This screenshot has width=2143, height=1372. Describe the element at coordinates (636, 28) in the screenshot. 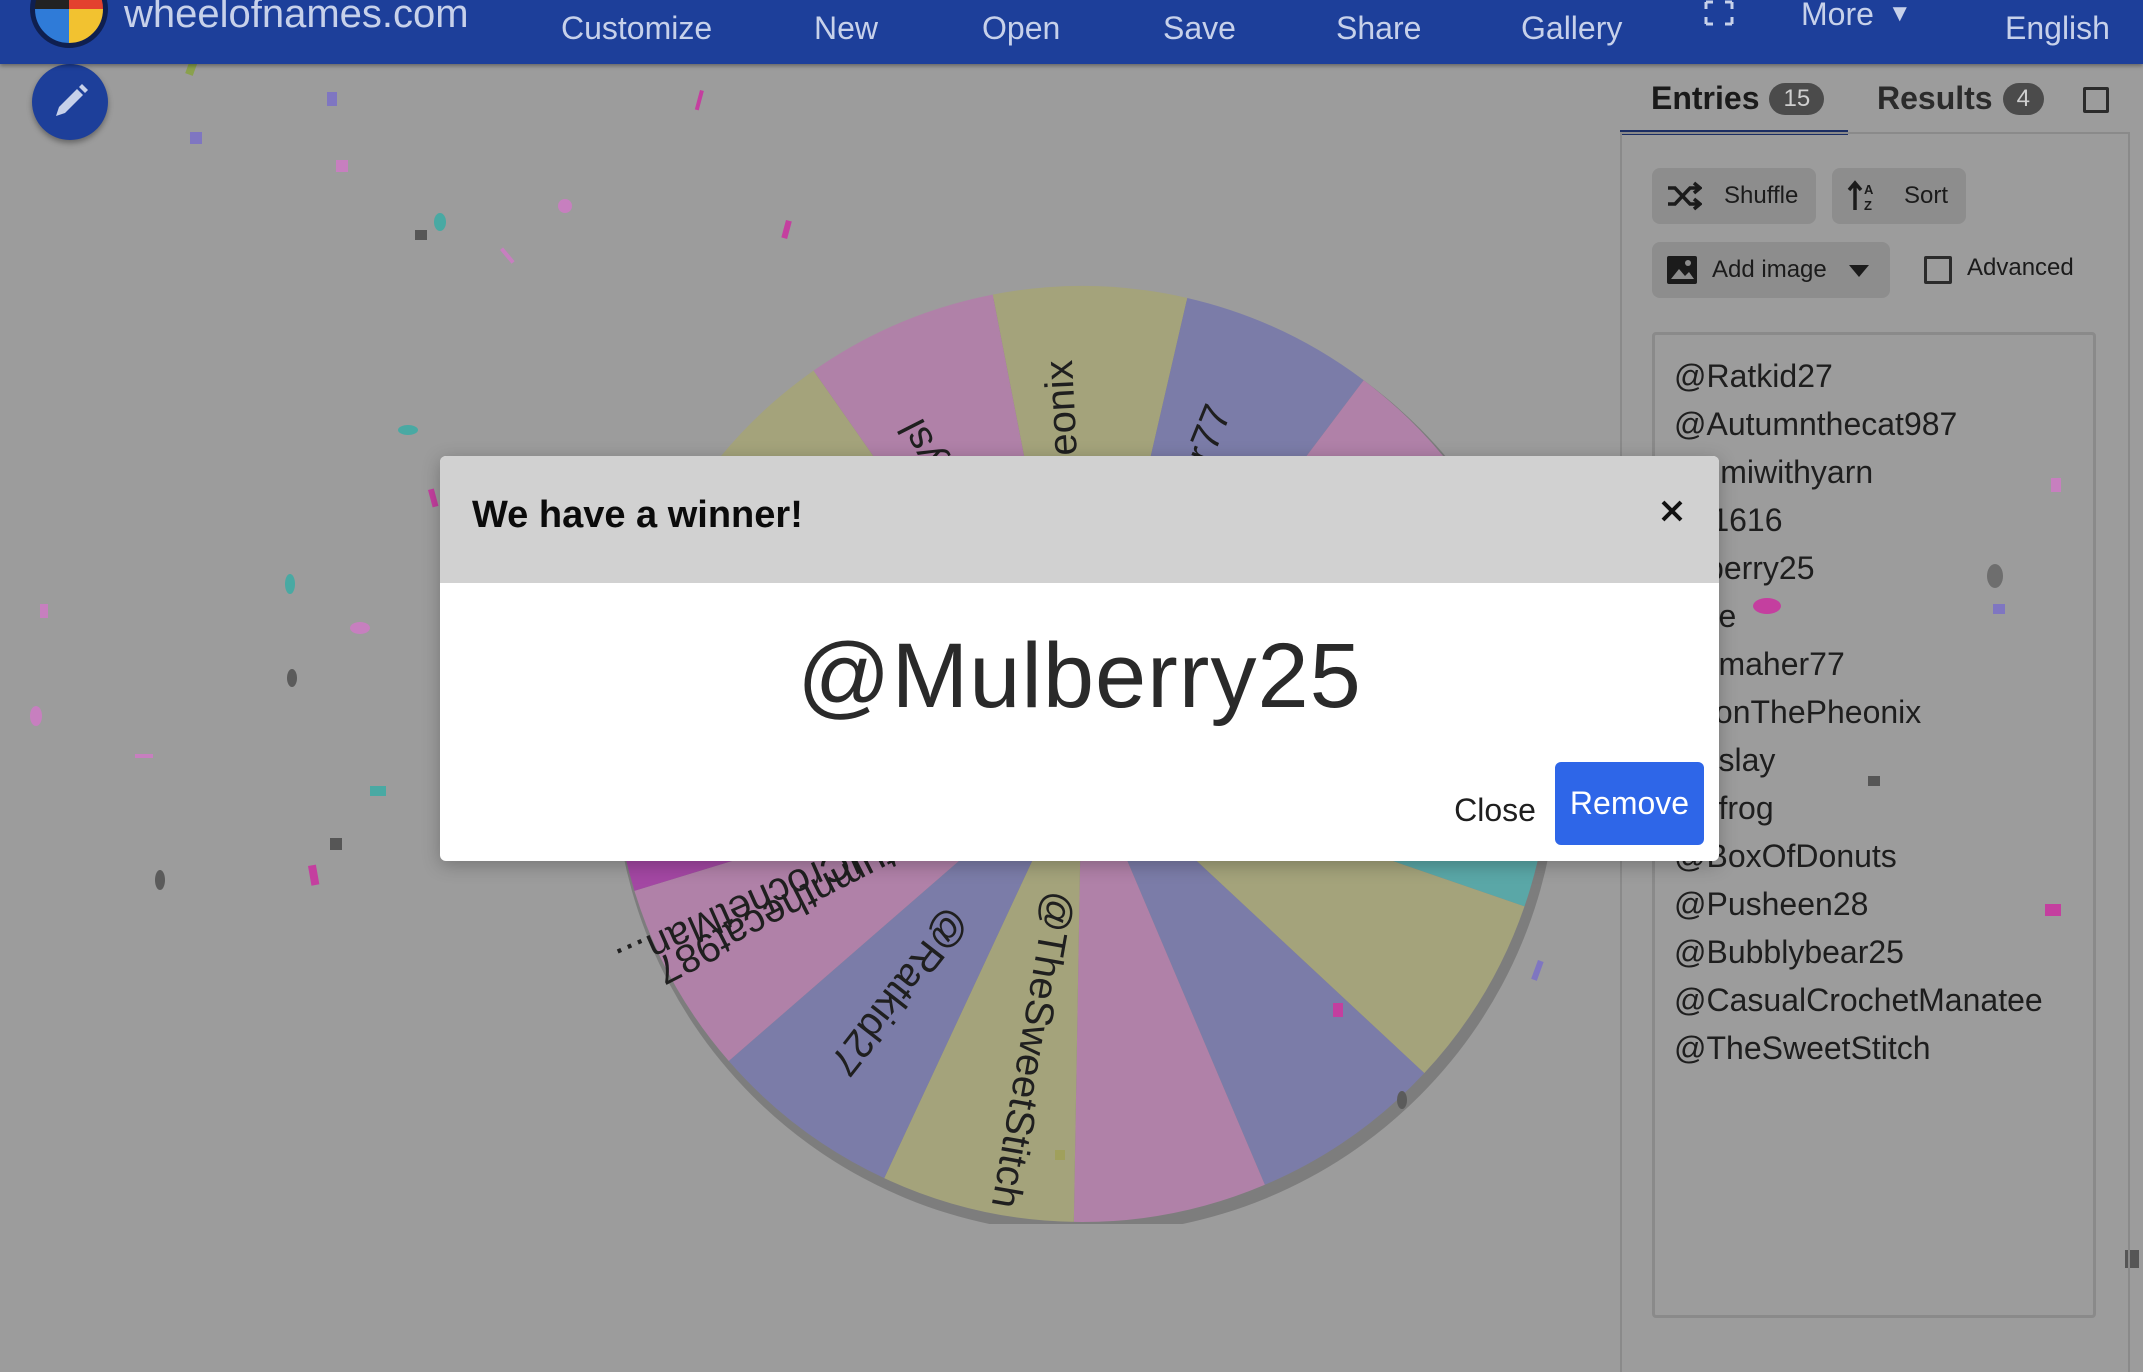

I see `nav-customize: Customize` at that location.